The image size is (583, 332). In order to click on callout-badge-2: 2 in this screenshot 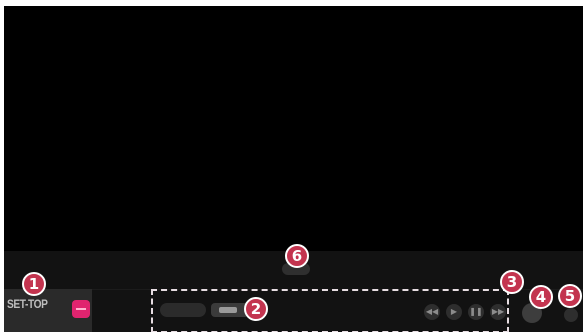, I will do `click(256, 309)`.